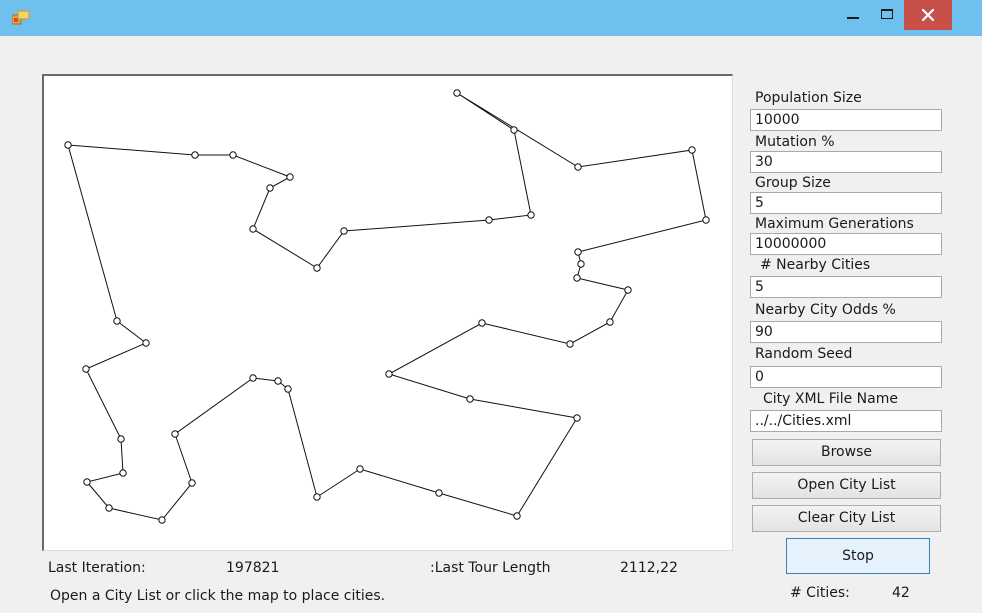 The width and height of the screenshot is (982, 613). I want to click on nearby-city-odds-label: Nearby City Odds %, so click(825, 310).